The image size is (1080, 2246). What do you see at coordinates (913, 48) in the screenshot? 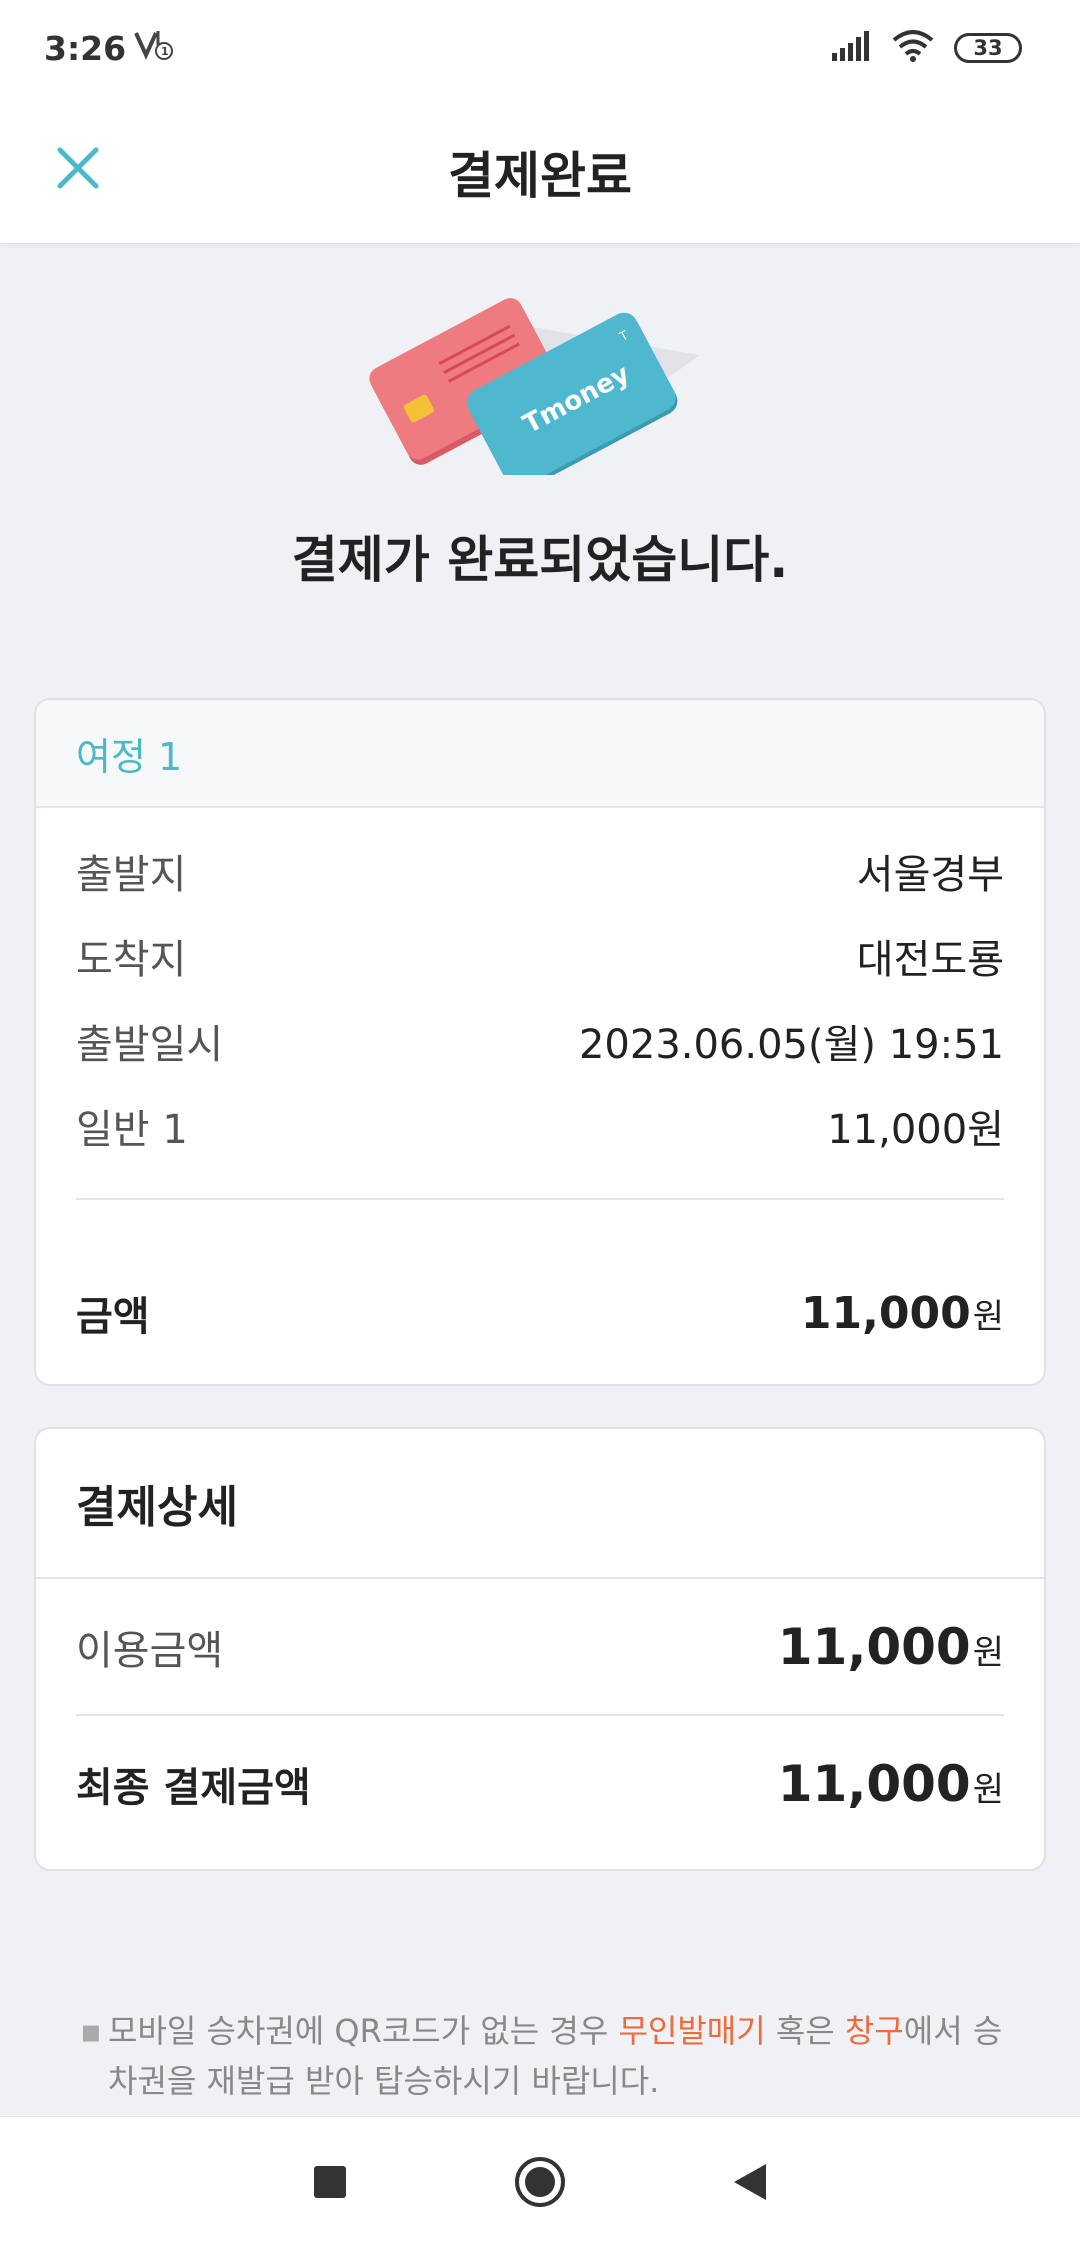
I see `wifi-icon` at bounding box center [913, 48].